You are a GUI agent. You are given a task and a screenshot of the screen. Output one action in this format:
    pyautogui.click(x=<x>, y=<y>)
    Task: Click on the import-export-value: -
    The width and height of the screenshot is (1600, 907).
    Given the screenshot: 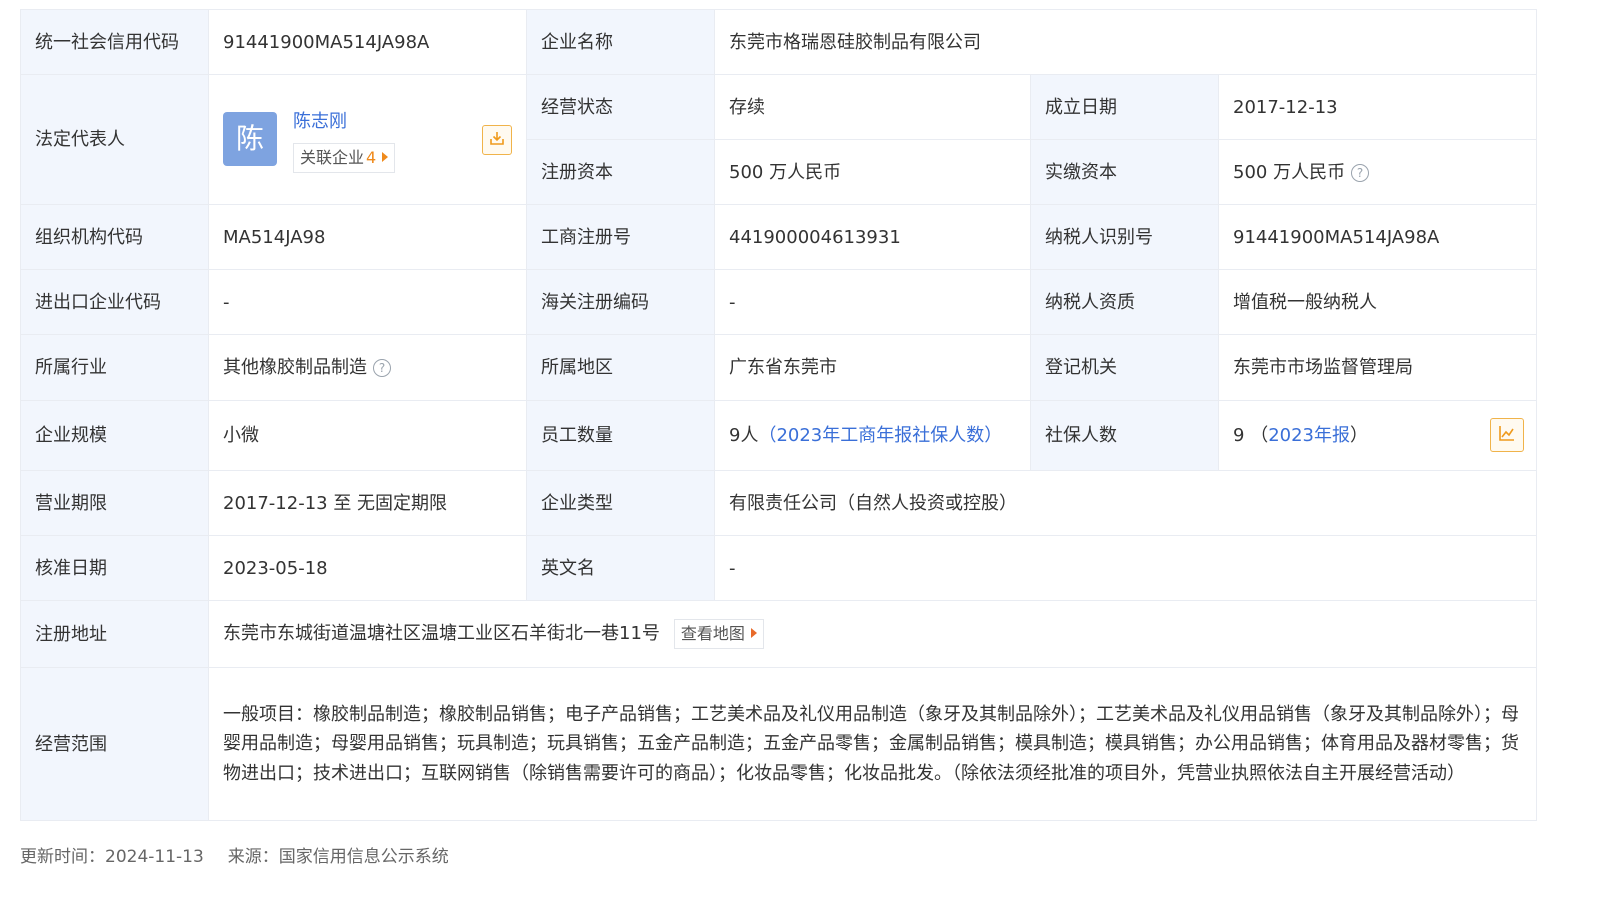 What is the action you would take?
    pyautogui.click(x=367, y=302)
    